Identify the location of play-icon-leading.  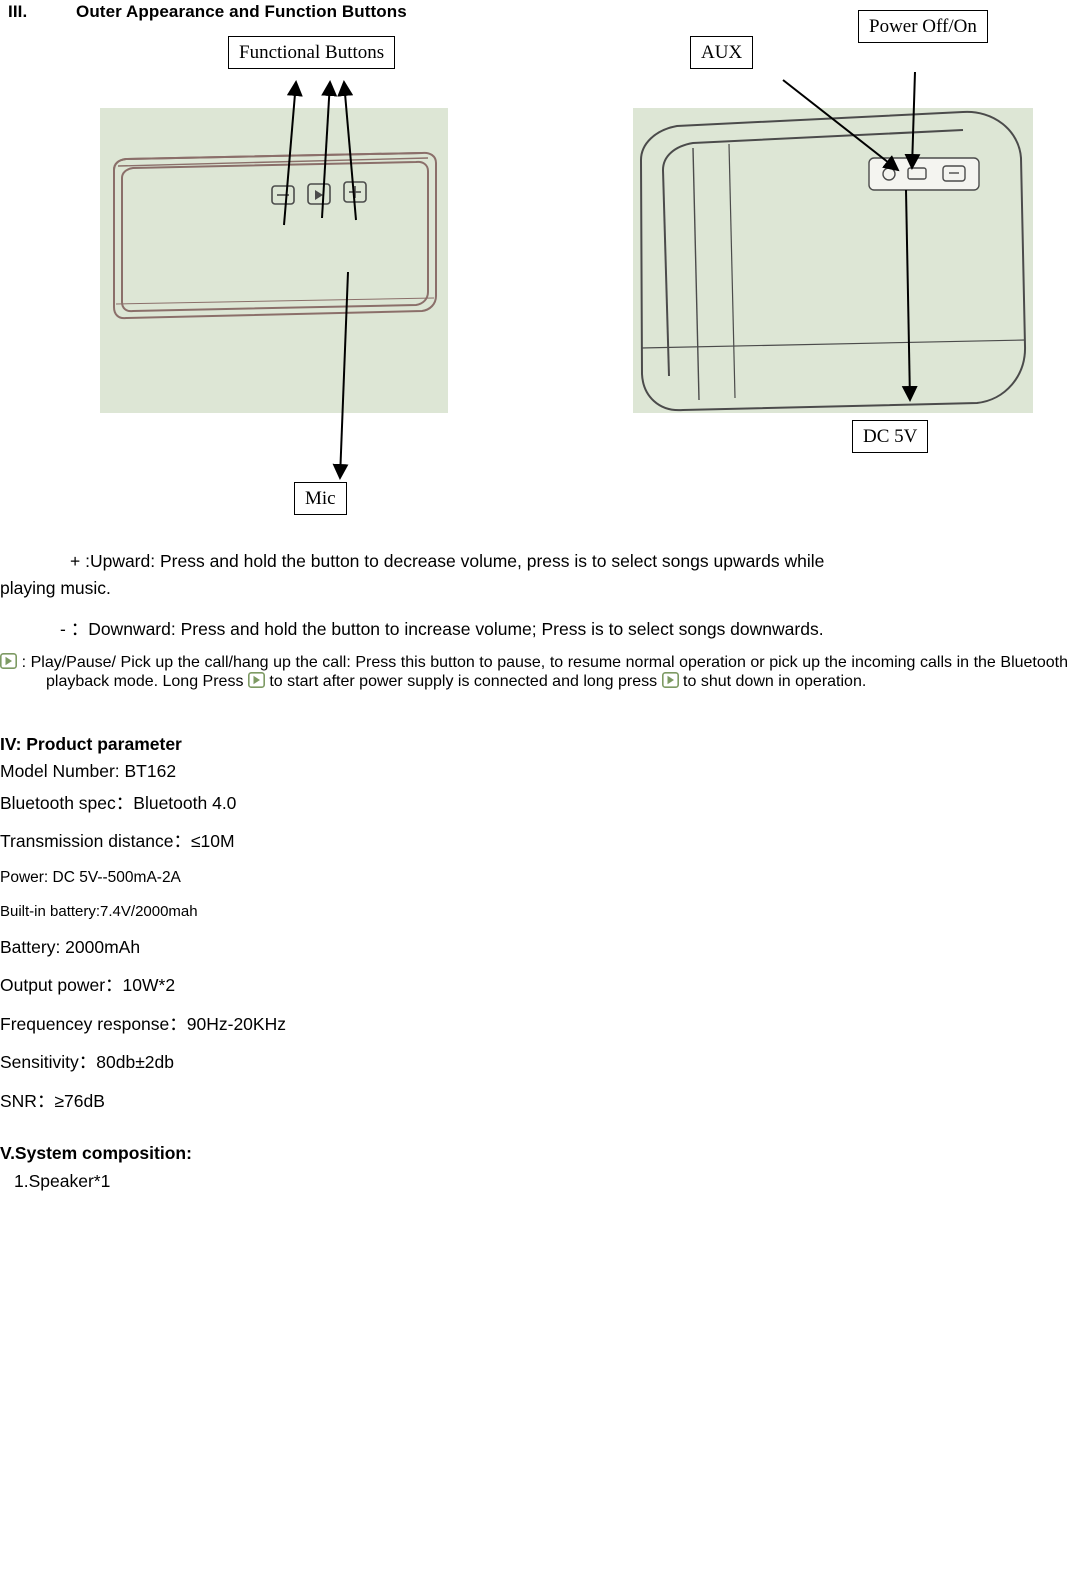
(11, 662).